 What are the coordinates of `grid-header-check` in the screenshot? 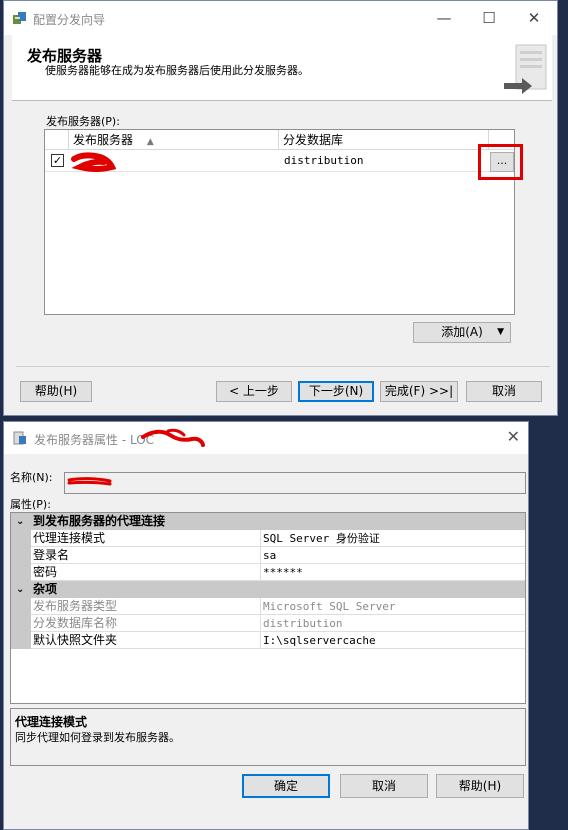 It's located at (57, 140).